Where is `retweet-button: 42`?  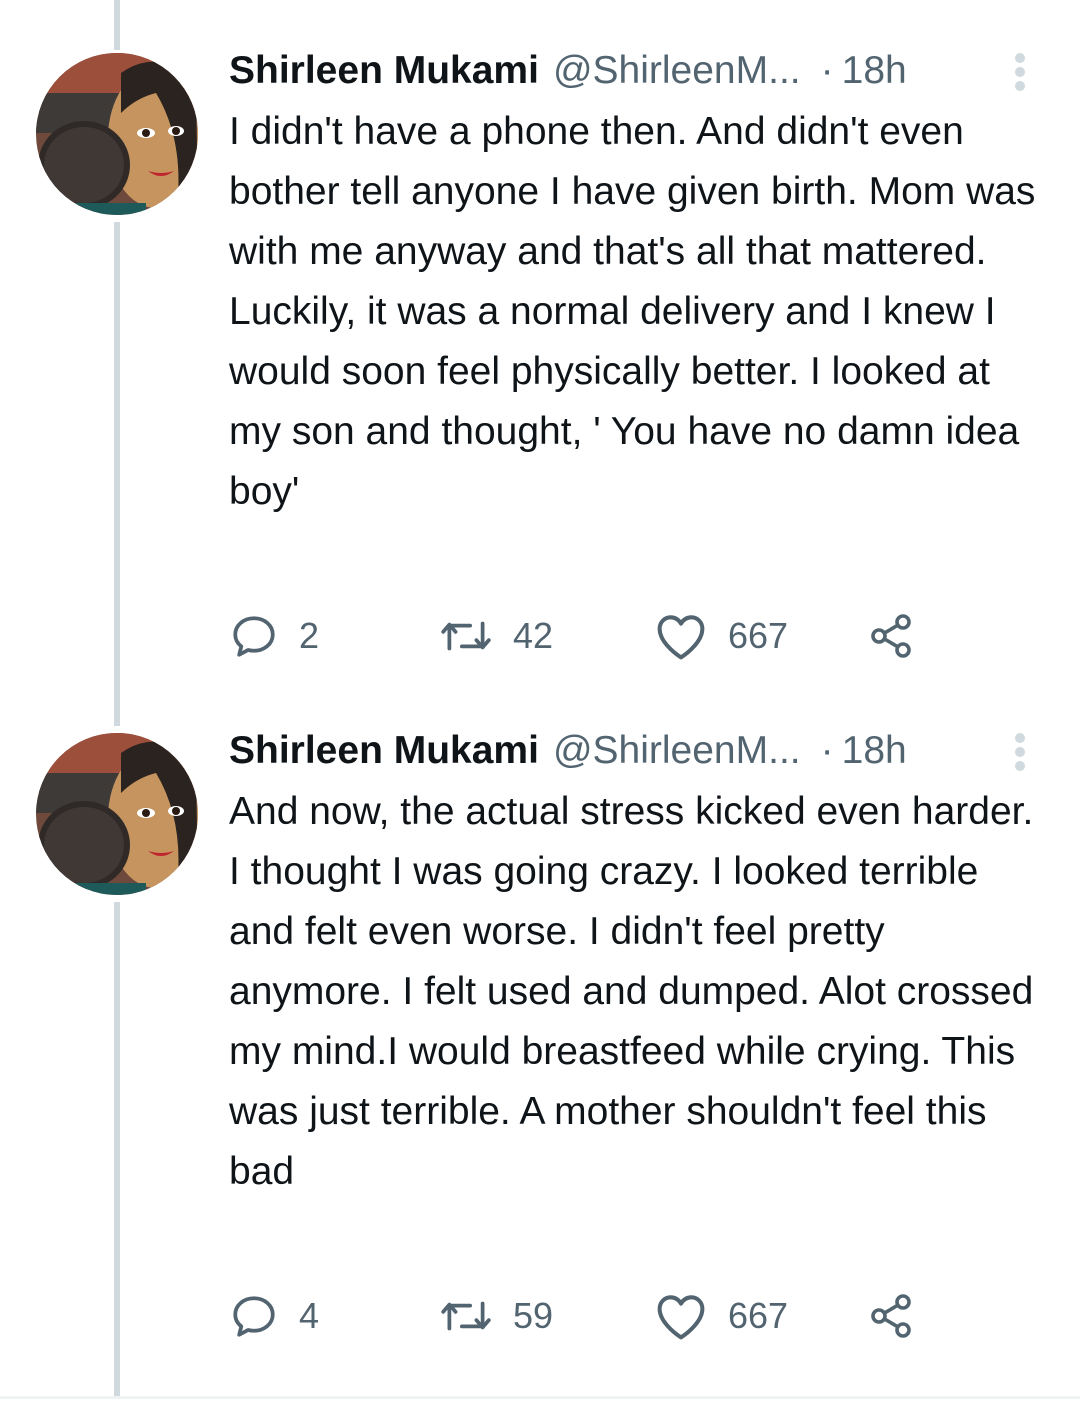
retweet-button: 42 is located at coordinates (496, 636).